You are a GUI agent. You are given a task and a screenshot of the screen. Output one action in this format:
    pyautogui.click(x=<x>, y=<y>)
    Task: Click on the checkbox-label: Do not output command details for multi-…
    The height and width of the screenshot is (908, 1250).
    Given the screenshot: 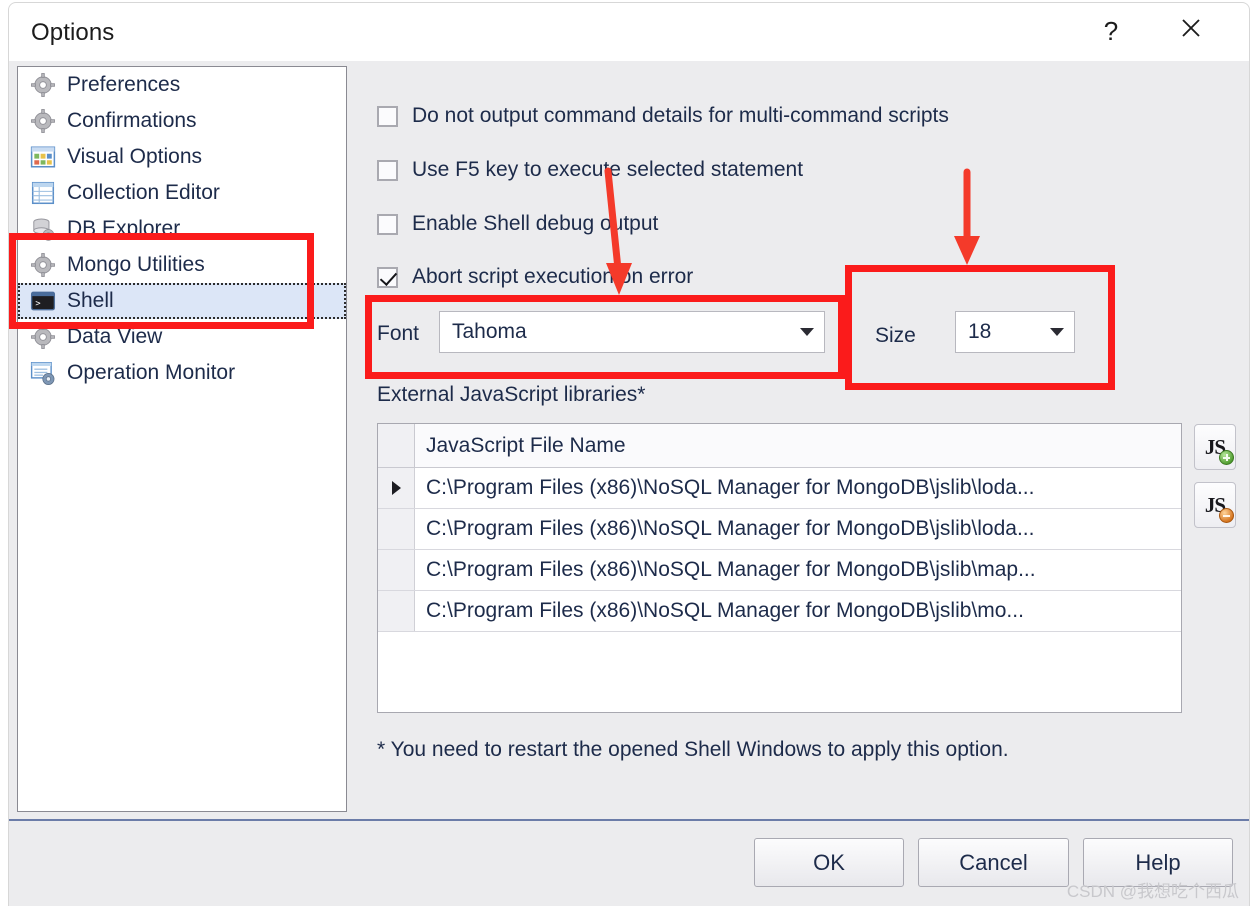 What is the action you would take?
    pyautogui.click(x=680, y=115)
    